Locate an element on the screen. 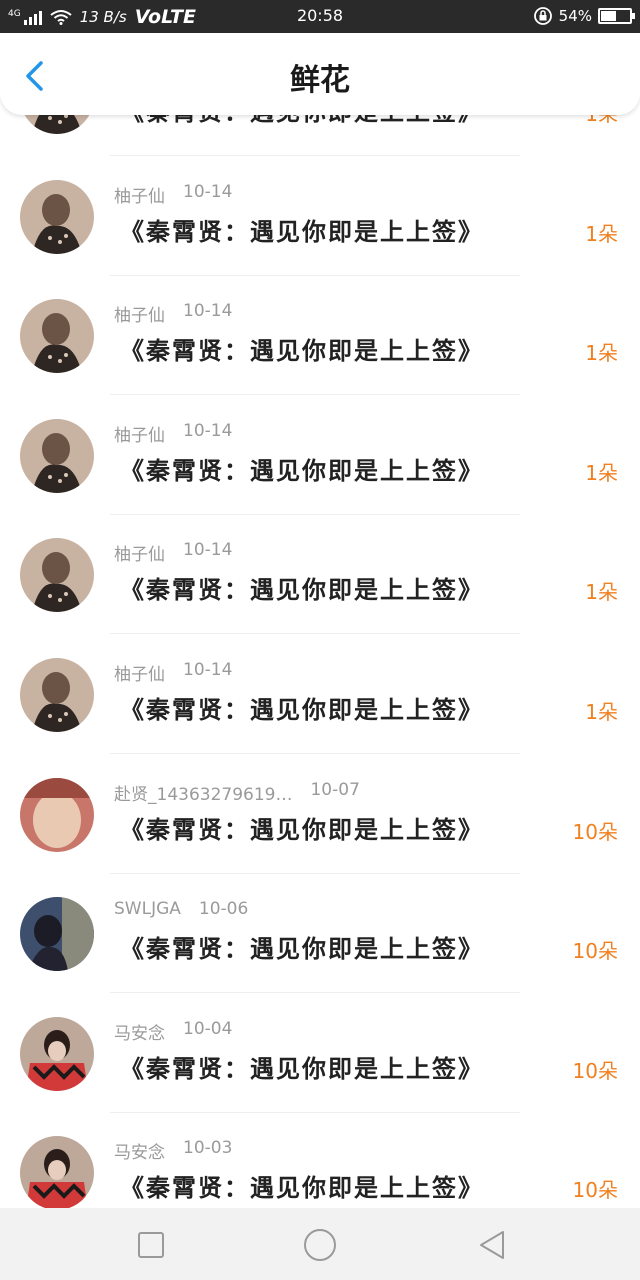 This screenshot has width=640, height=1280. date: 10-06 is located at coordinates (223, 909).